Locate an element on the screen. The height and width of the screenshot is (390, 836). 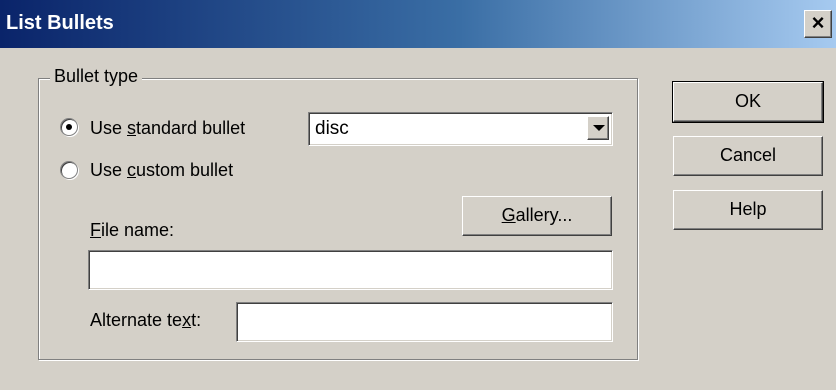
custom-bullet-label: Use custom bullet is located at coordinates (161, 170).